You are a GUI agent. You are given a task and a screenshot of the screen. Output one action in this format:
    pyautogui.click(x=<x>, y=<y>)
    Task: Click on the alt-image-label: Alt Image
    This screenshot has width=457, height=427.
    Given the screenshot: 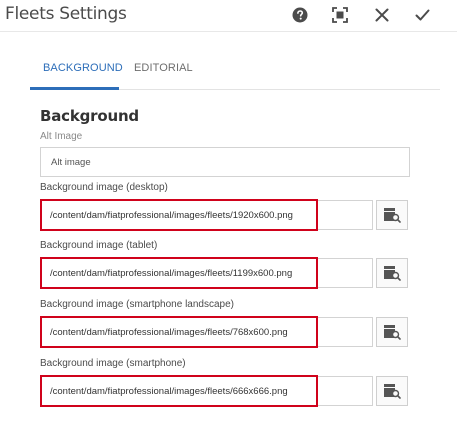 What is the action you would take?
    pyautogui.click(x=61, y=136)
    